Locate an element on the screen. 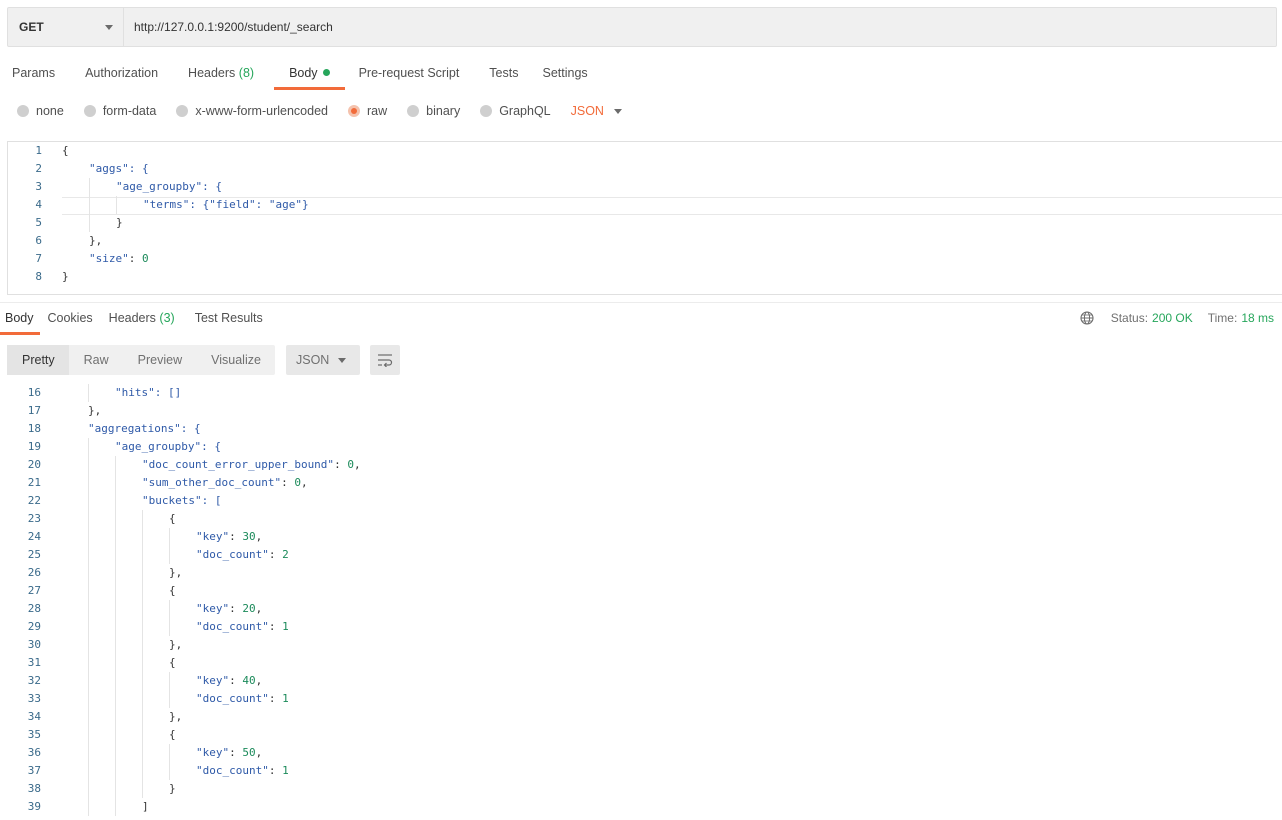 This screenshot has width=1282, height=820. tab-tests: Tests is located at coordinates (500, 74).